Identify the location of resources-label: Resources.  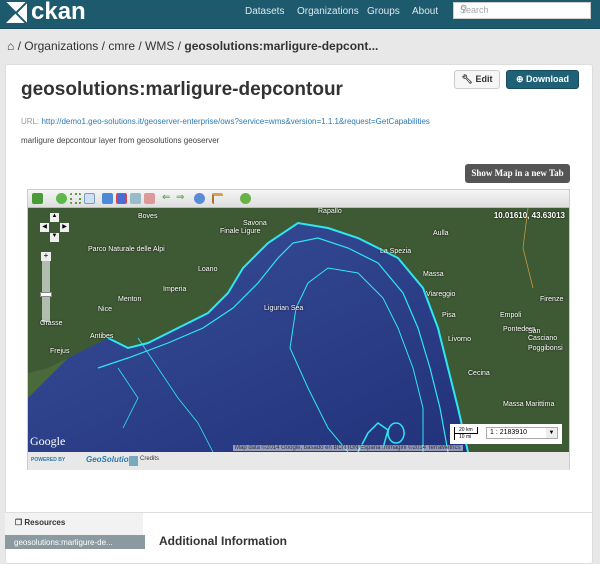
(45, 522).